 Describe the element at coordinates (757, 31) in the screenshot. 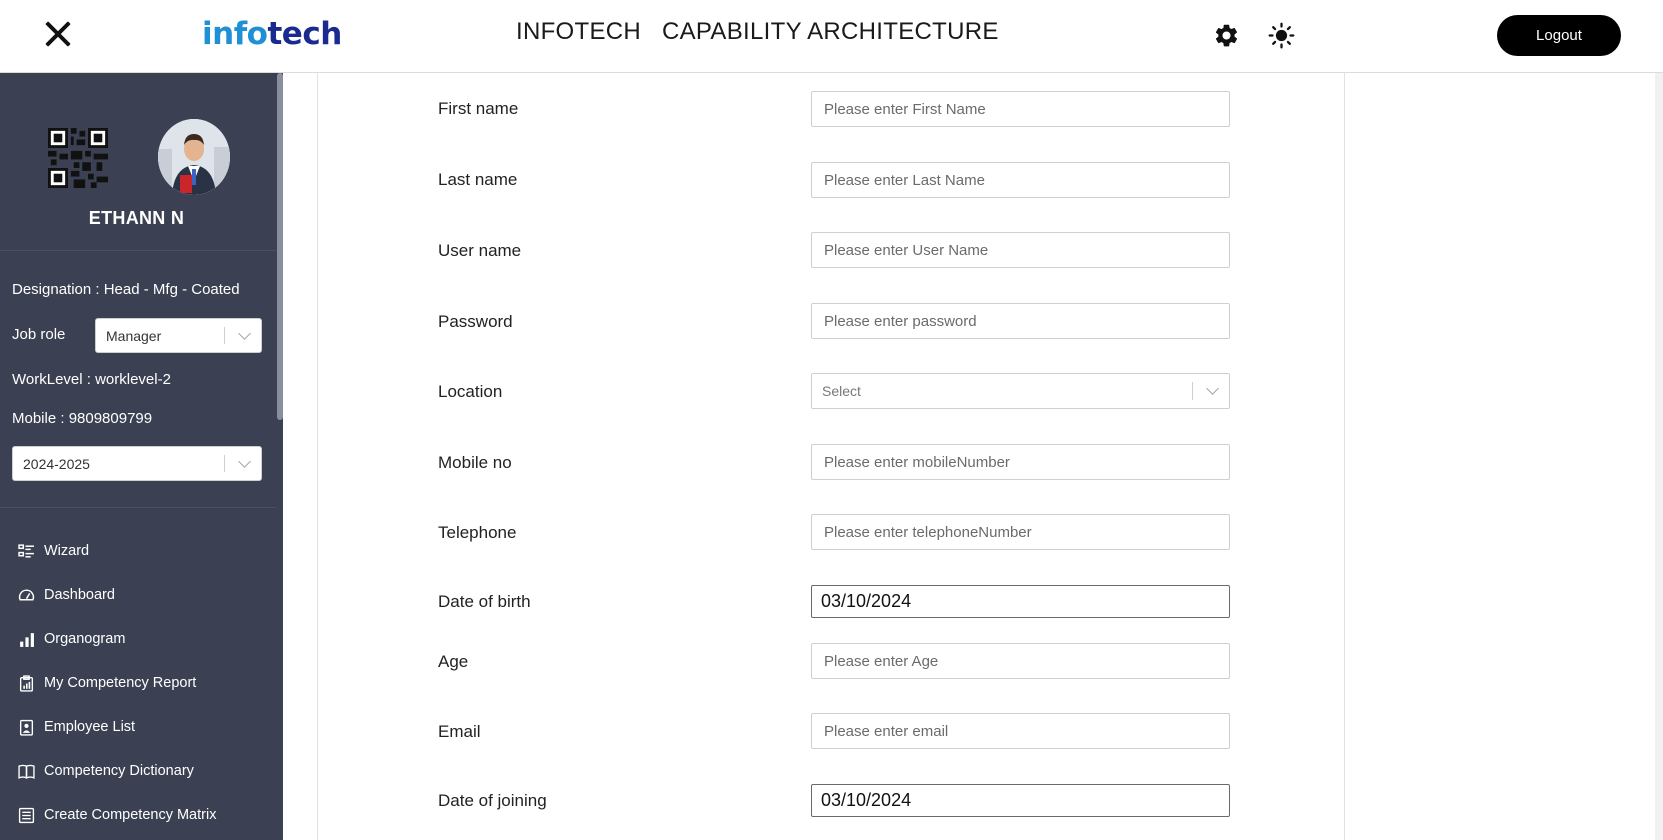

I see `app-title: INFOTECH CAPABILITY ARCHITECTURE` at that location.